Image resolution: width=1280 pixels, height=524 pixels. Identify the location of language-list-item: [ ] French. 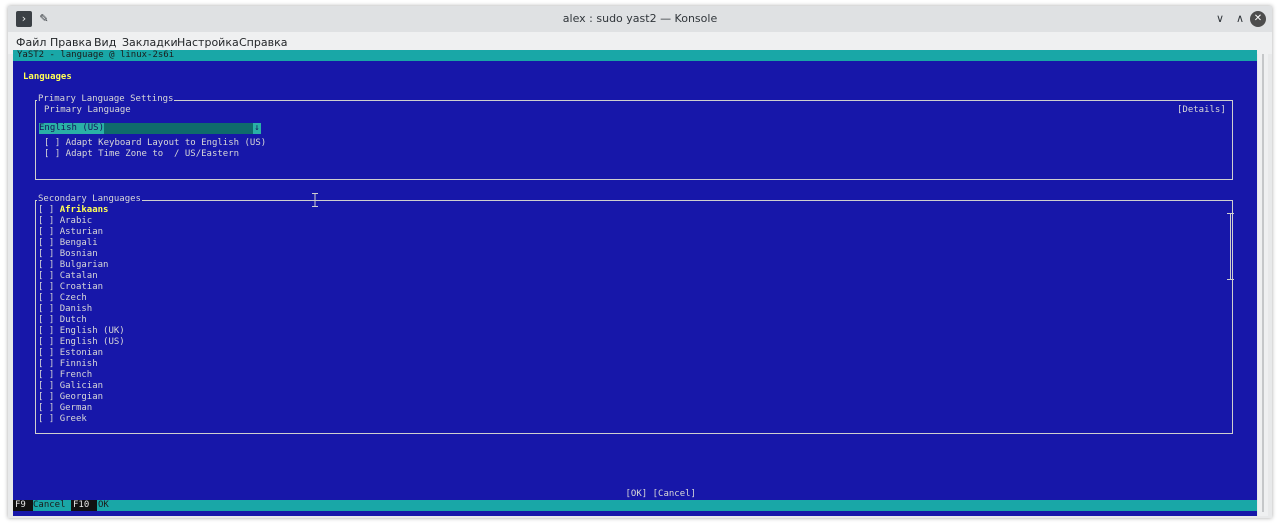
(65, 375).